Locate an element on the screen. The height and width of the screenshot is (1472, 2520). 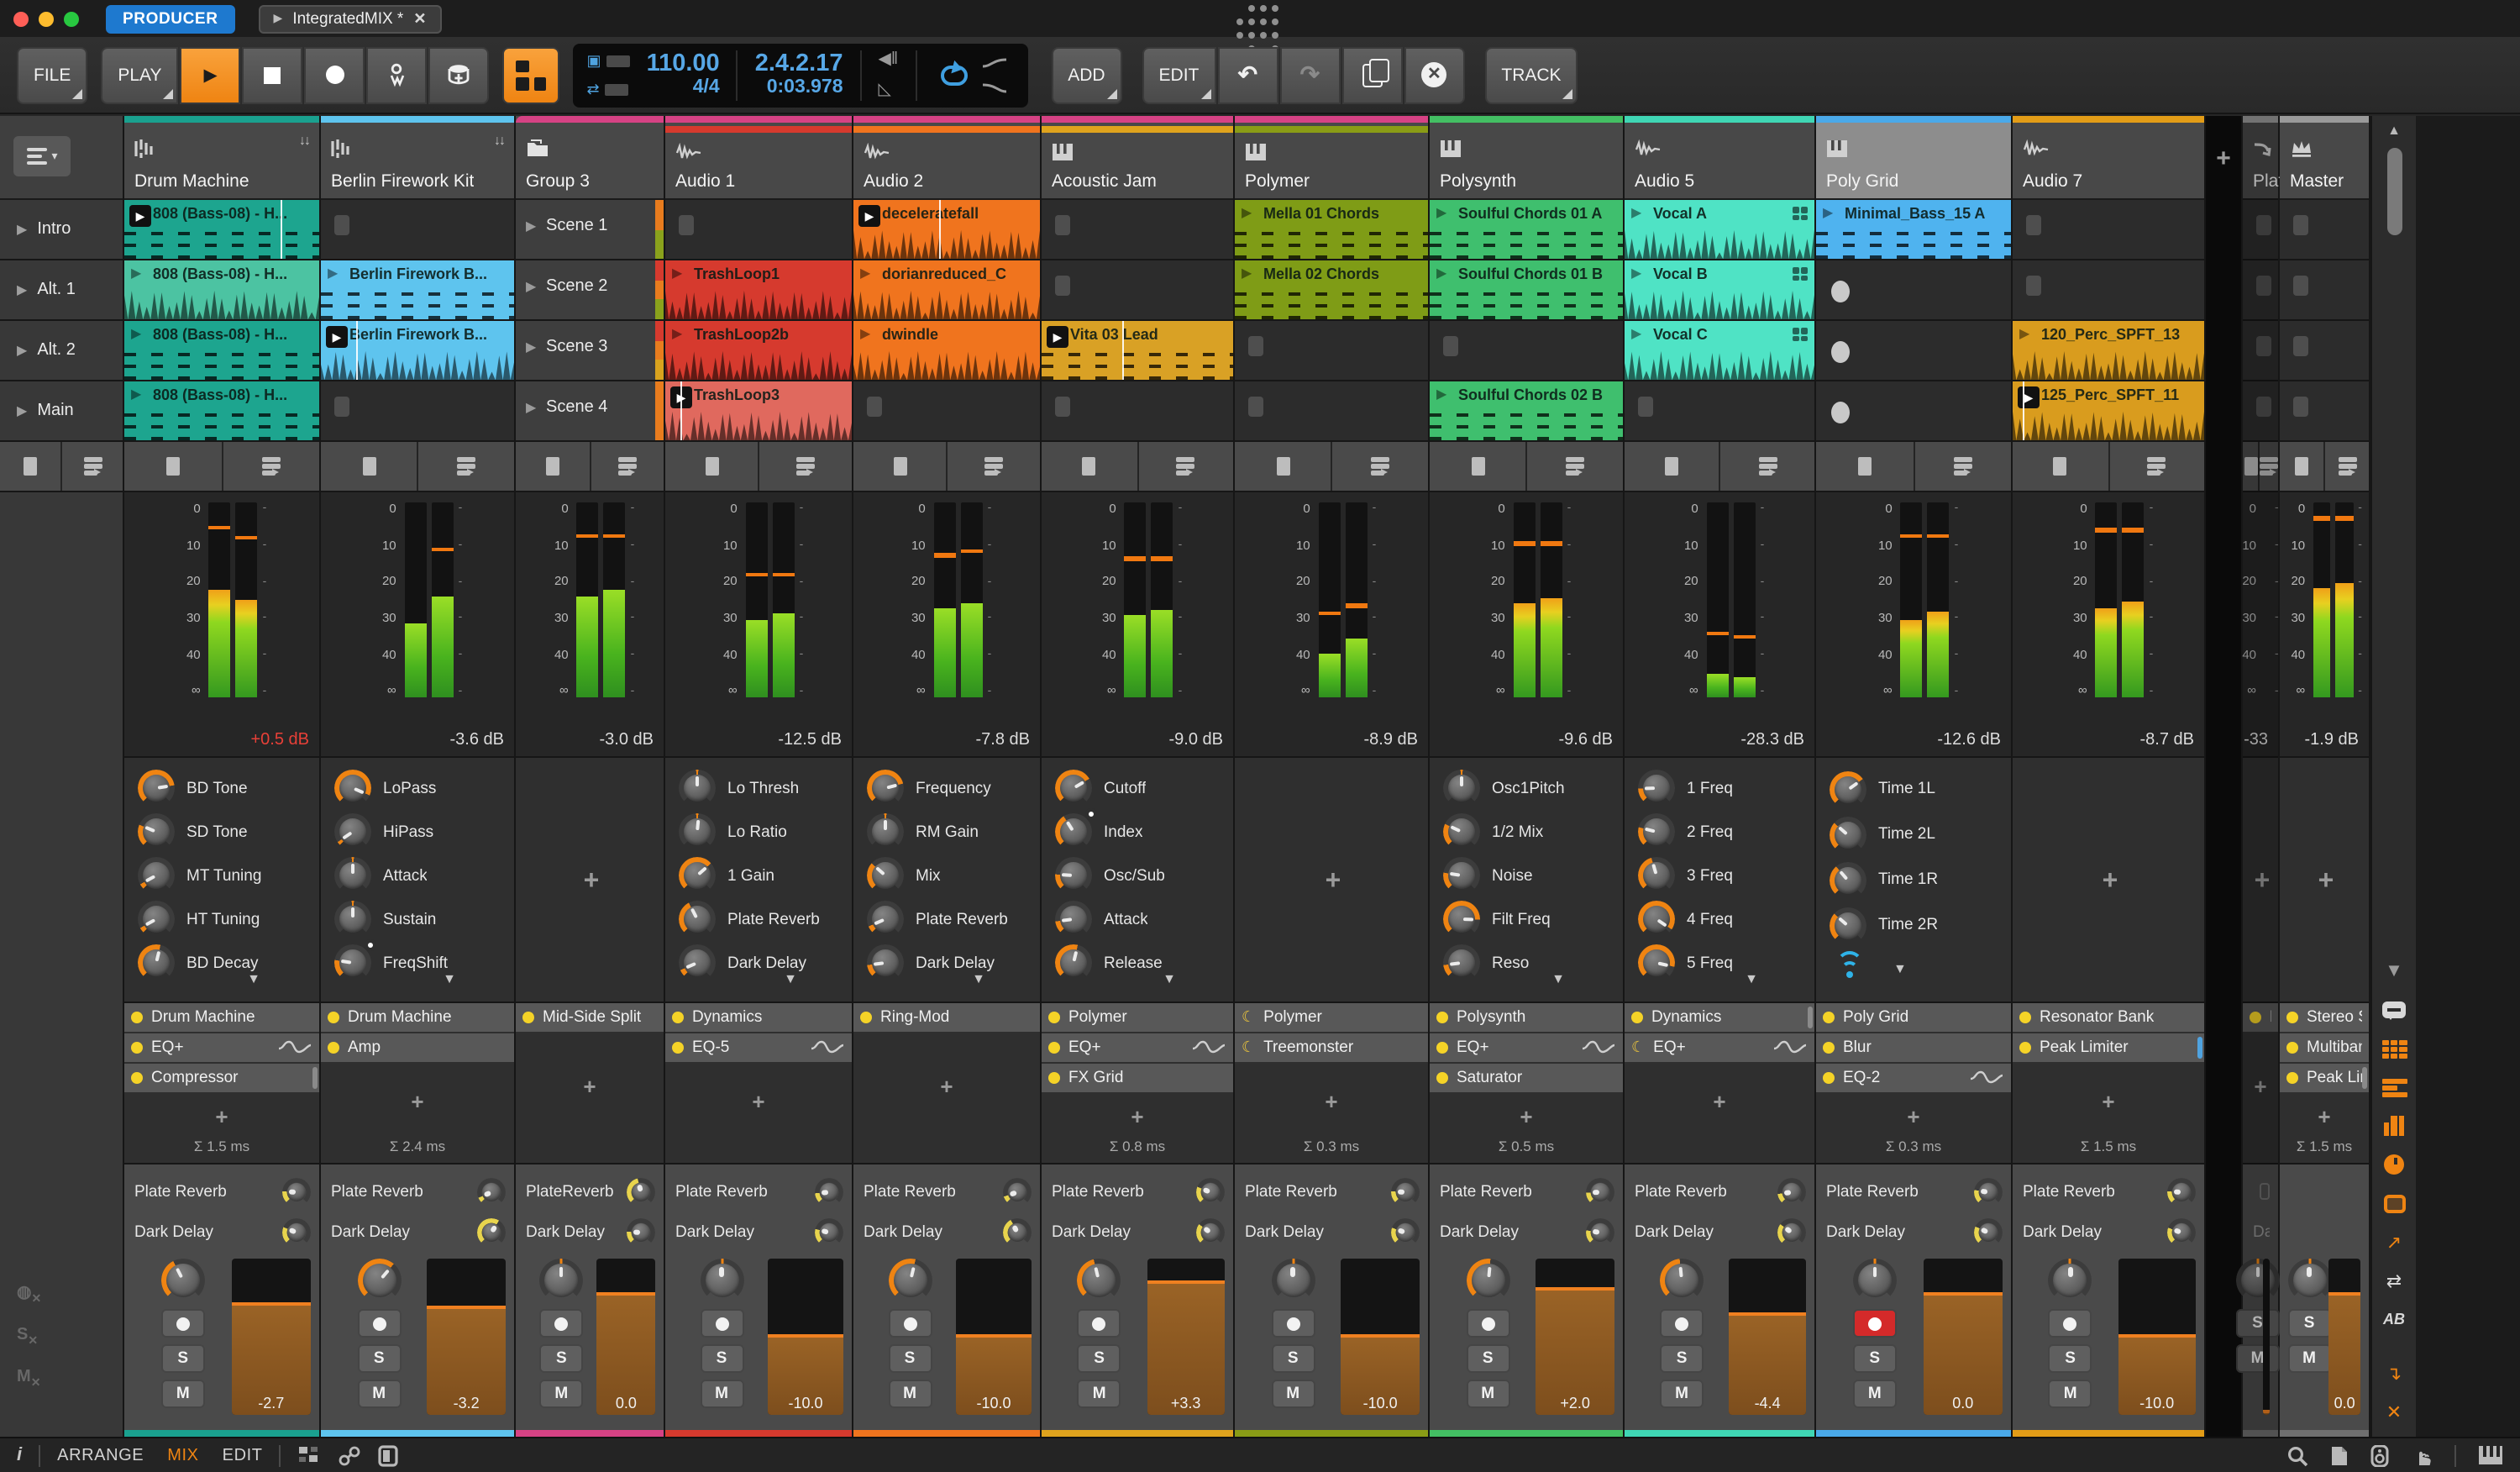
clip-playing: ▶ deceleratefall is located at coordinates (946, 230).